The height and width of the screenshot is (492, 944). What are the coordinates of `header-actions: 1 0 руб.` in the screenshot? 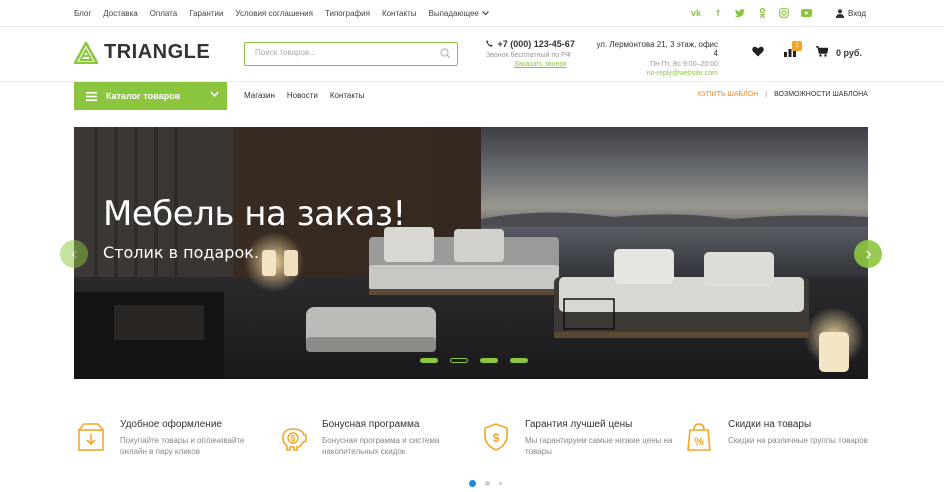 It's located at (807, 50).